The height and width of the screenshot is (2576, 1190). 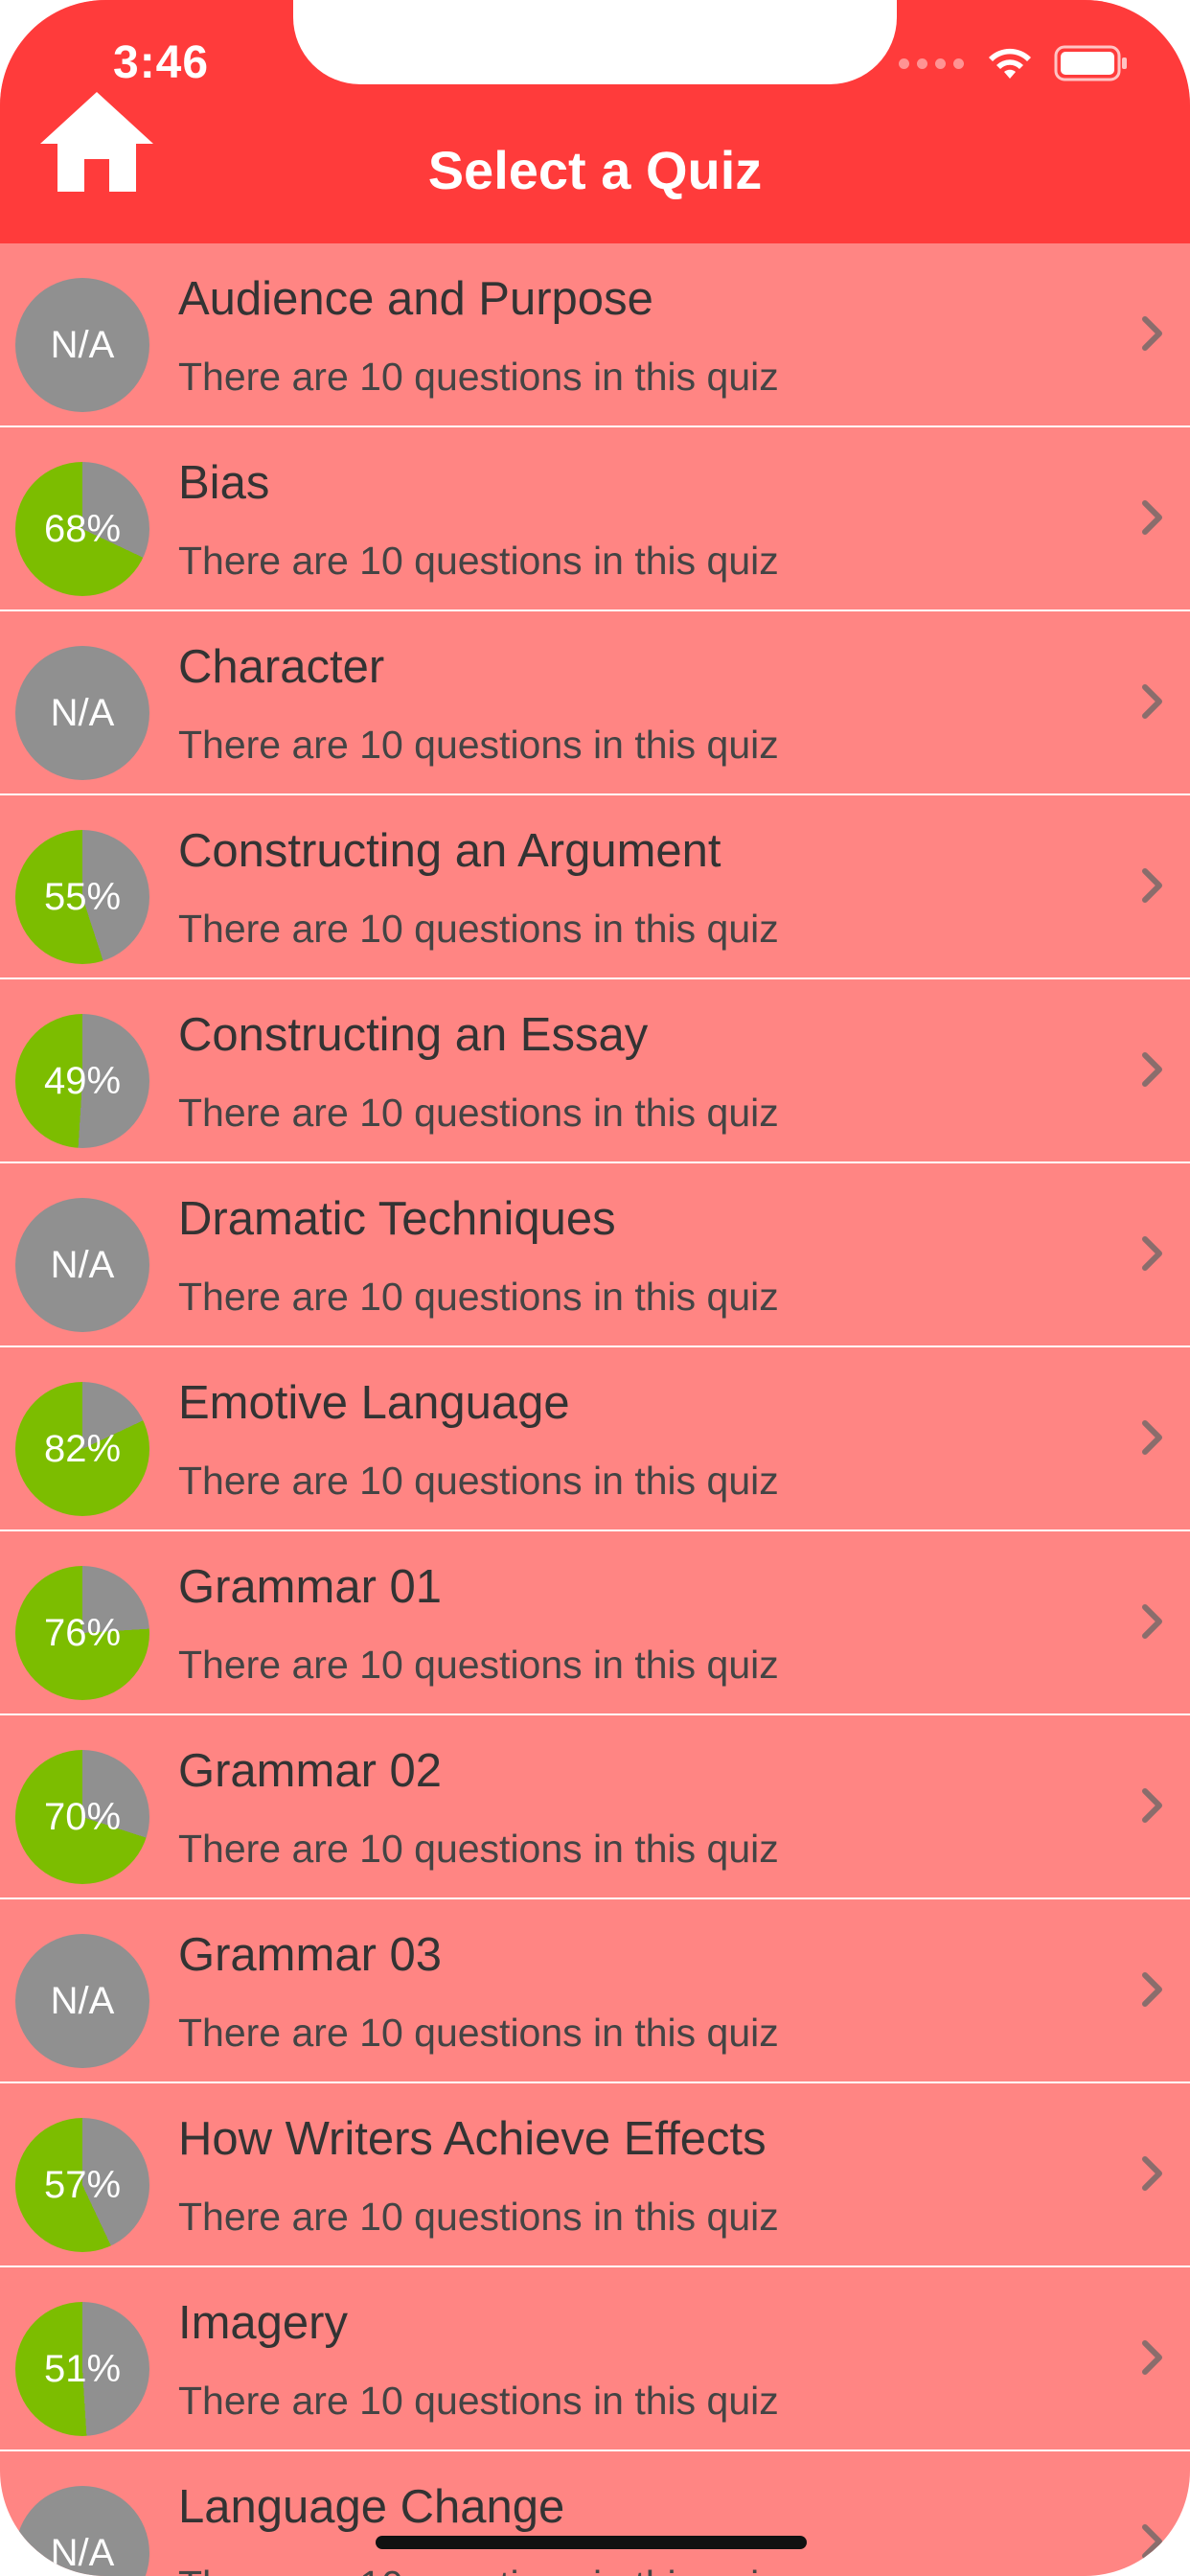 I want to click on quiz-title: Character, so click(x=281, y=667).